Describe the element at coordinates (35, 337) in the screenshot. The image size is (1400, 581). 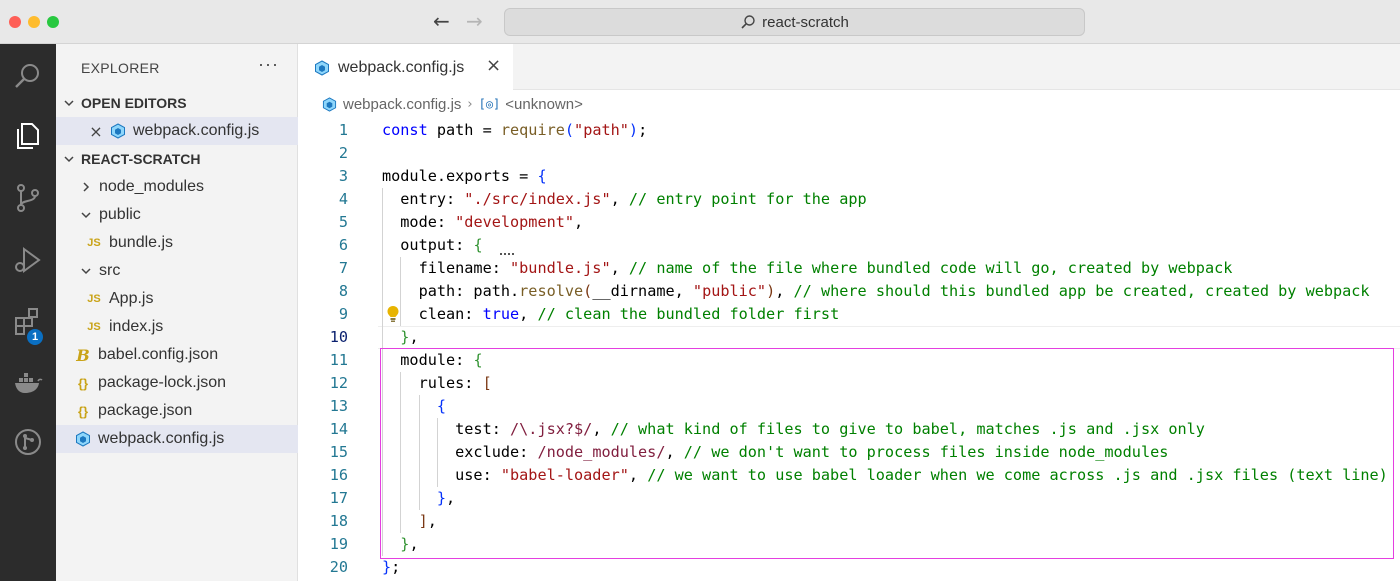
I see `extensions-badge: 1` at that location.